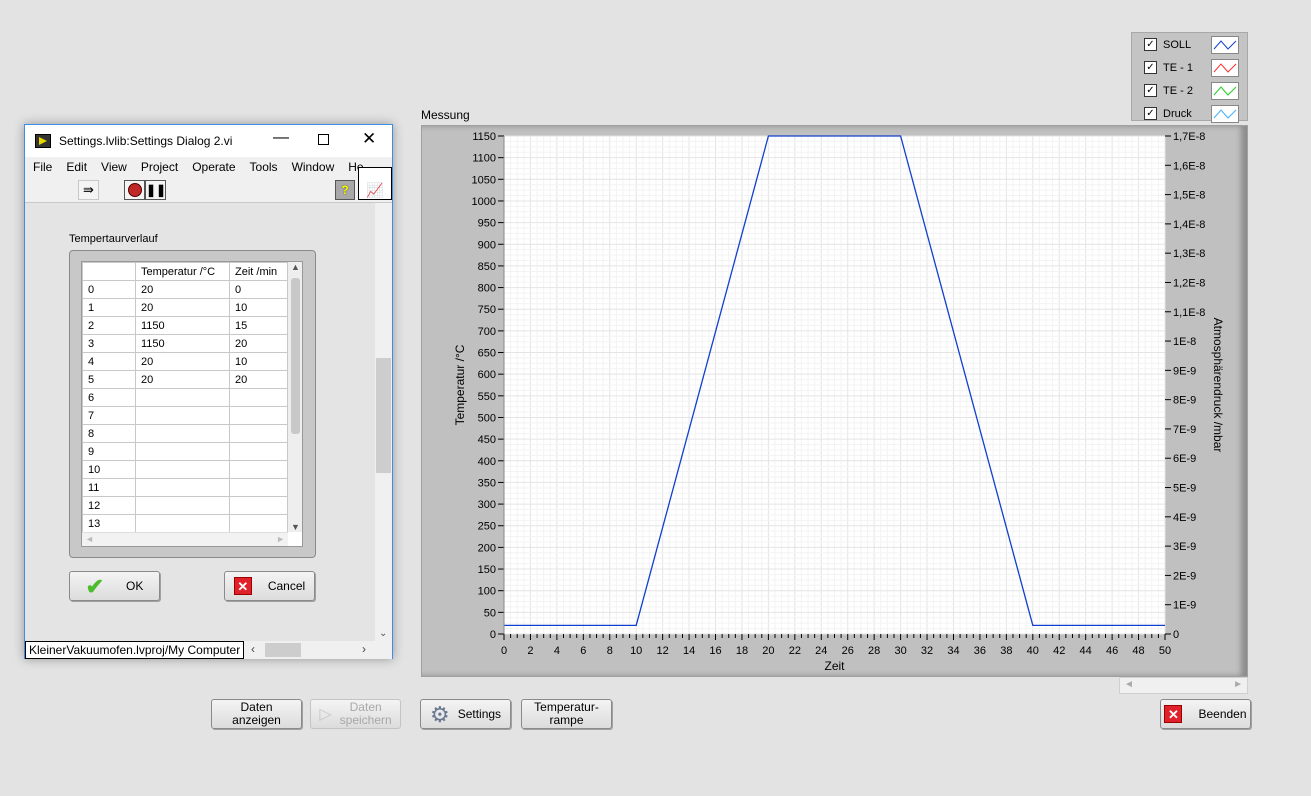 The width and height of the screenshot is (1311, 796). I want to click on scroll-down-icon: ⌄, so click(383, 633).